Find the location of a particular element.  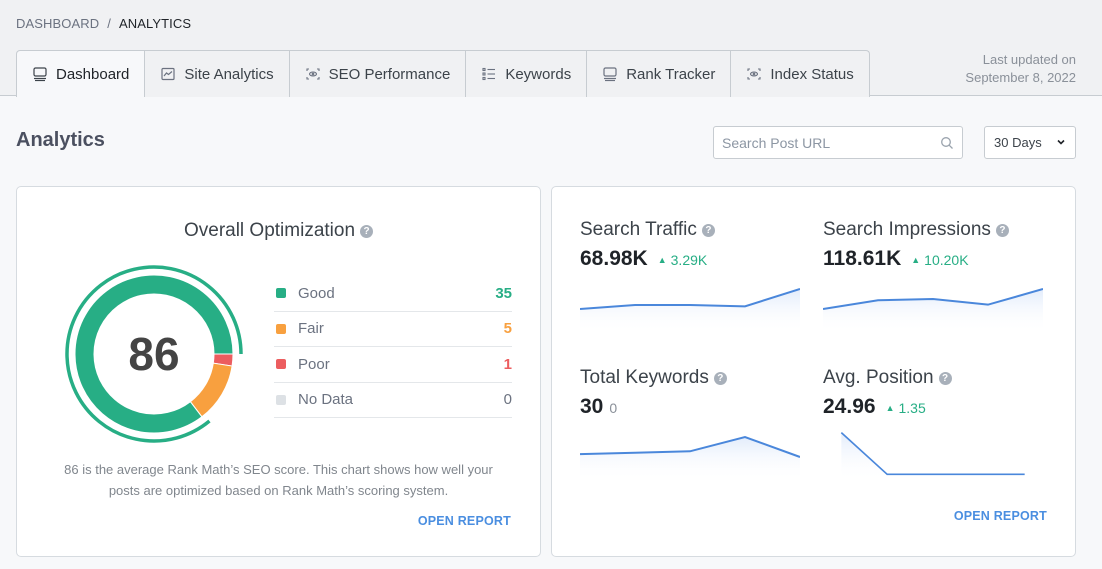

metric-title-text: Avg. Position is located at coordinates (878, 377).